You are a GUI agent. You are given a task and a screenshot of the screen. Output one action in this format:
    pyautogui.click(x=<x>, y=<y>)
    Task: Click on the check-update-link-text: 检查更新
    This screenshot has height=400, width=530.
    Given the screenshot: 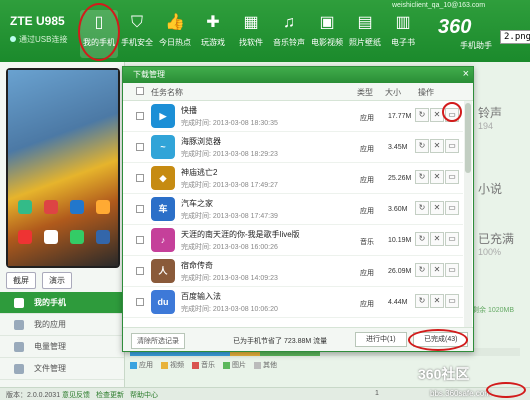 What is the action you would take?
    pyautogui.click(x=110, y=395)
    